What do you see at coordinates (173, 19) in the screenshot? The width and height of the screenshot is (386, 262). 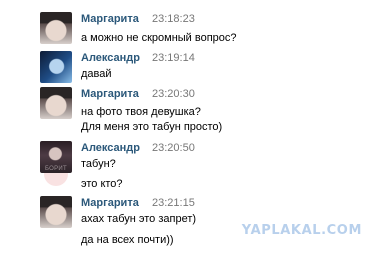 I see `message-time: 23:18:23` at bounding box center [173, 19].